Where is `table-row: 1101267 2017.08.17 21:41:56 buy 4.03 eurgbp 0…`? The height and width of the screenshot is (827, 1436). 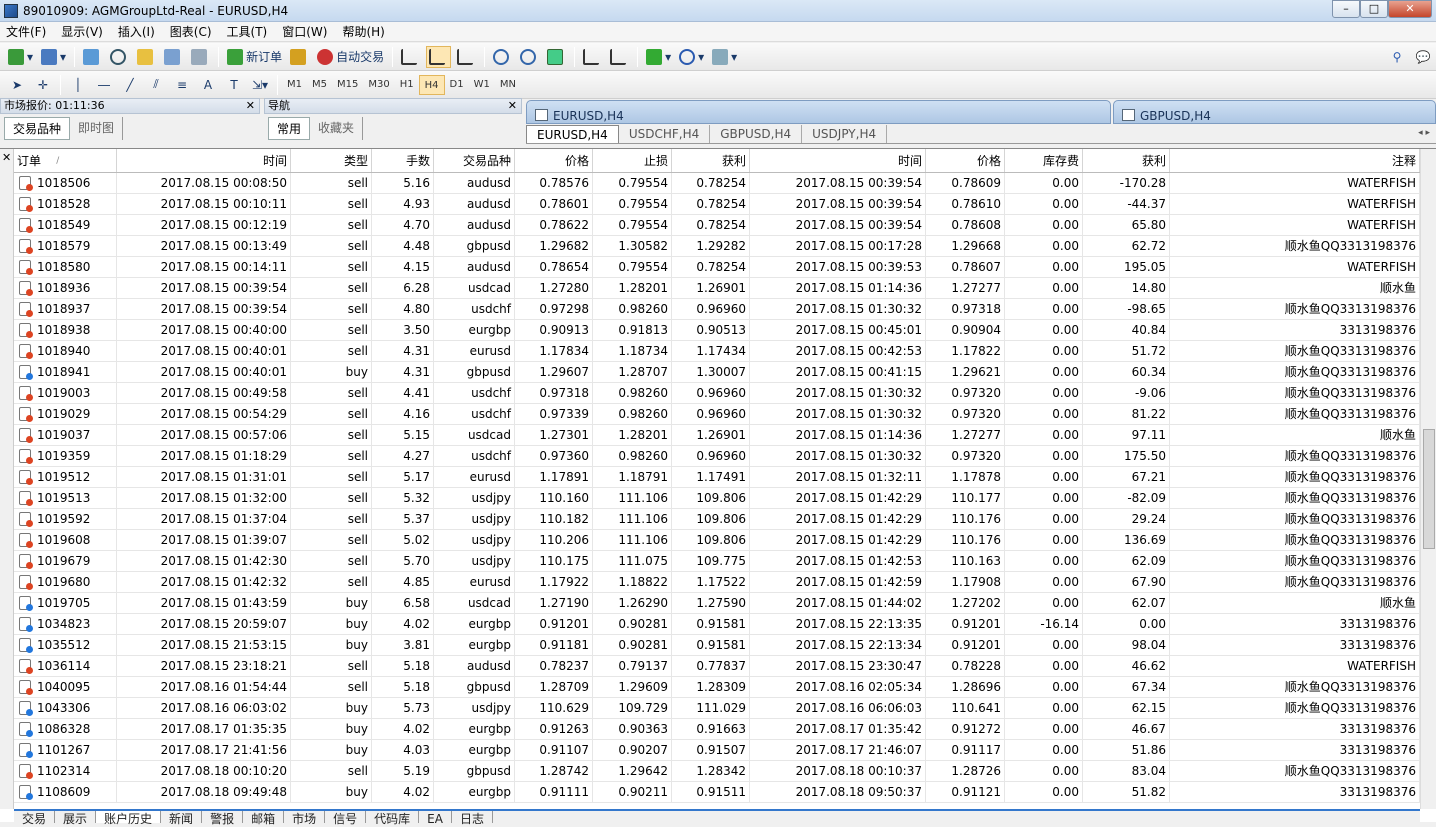 table-row: 1101267 2017.08.17 21:41:56 buy 4.03 eurgbp 0… is located at coordinates (717, 750).